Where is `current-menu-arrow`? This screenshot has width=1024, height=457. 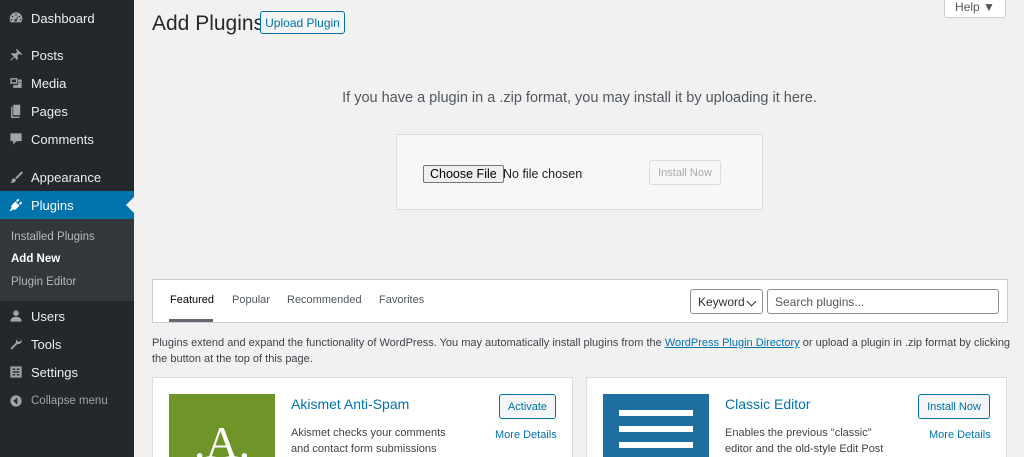 current-menu-arrow is located at coordinates (130, 205).